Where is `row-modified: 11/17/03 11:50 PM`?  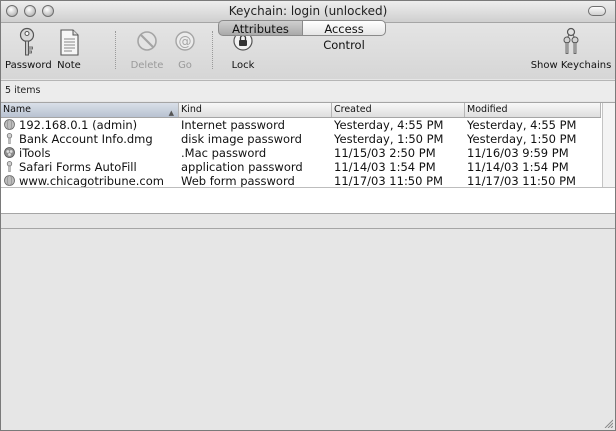 row-modified: 11/17/03 11:50 PM is located at coordinates (521, 181).